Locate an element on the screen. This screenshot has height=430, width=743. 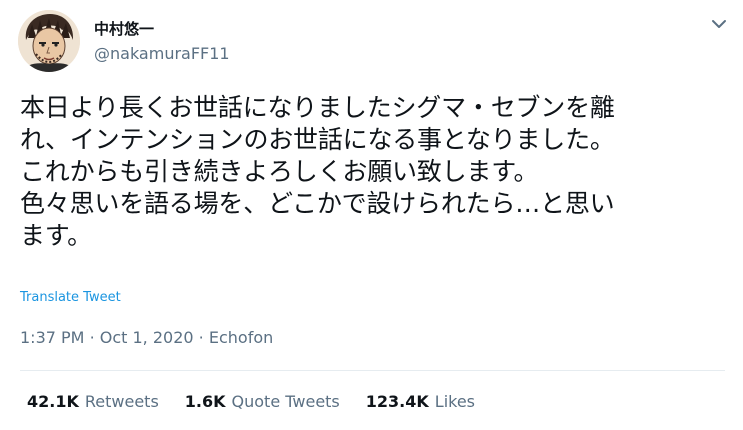
tweet-text-line: これからも引き続きよろしくお願い致します。 is located at coordinates (279, 171).